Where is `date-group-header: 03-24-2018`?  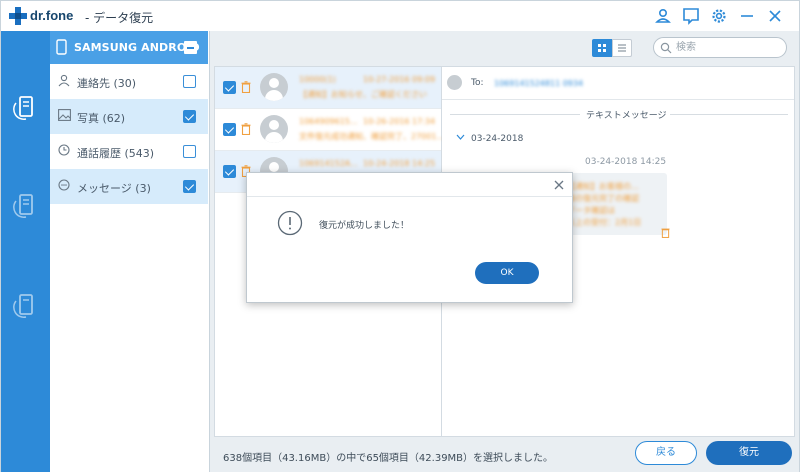 date-group-header: 03-24-2018 is located at coordinates (489, 139).